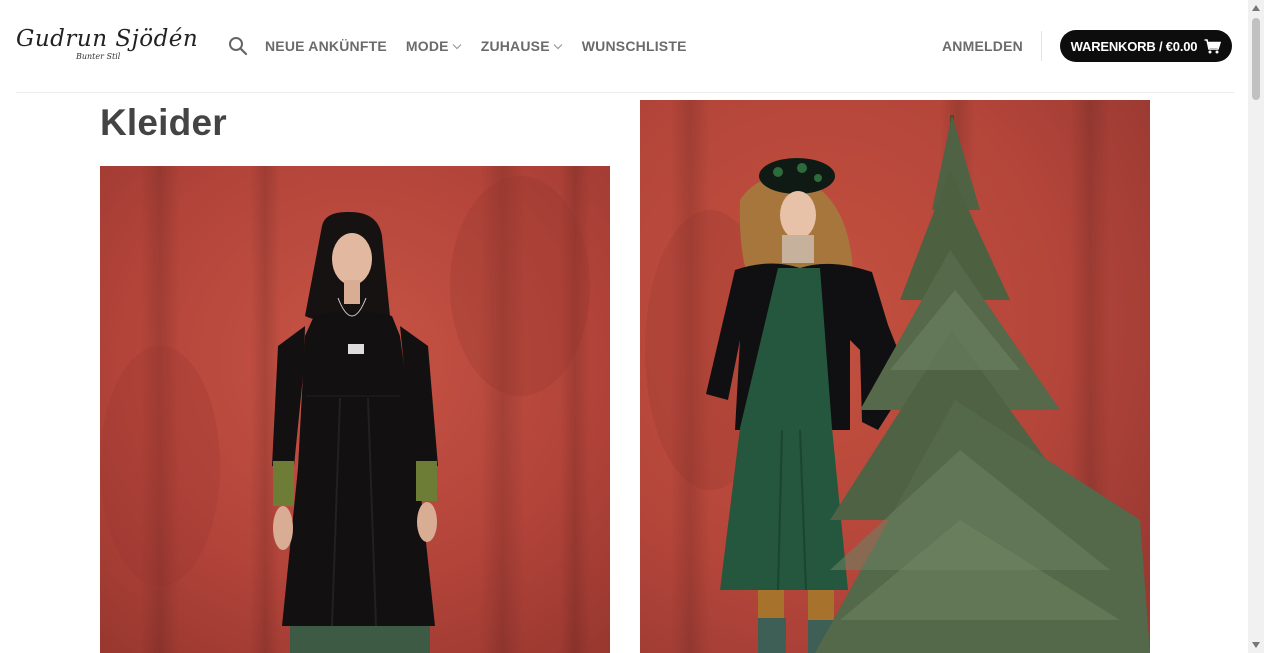 The height and width of the screenshot is (653, 1264). Describe the element at coordinates (1256, 644) in the screenshot. I see `scroll-down-arrow-icon` at that location.